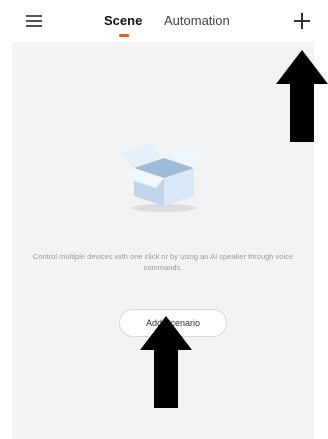 This screenshot has width=328, height=439. I want to click on plus-icon, so click(302, 21).